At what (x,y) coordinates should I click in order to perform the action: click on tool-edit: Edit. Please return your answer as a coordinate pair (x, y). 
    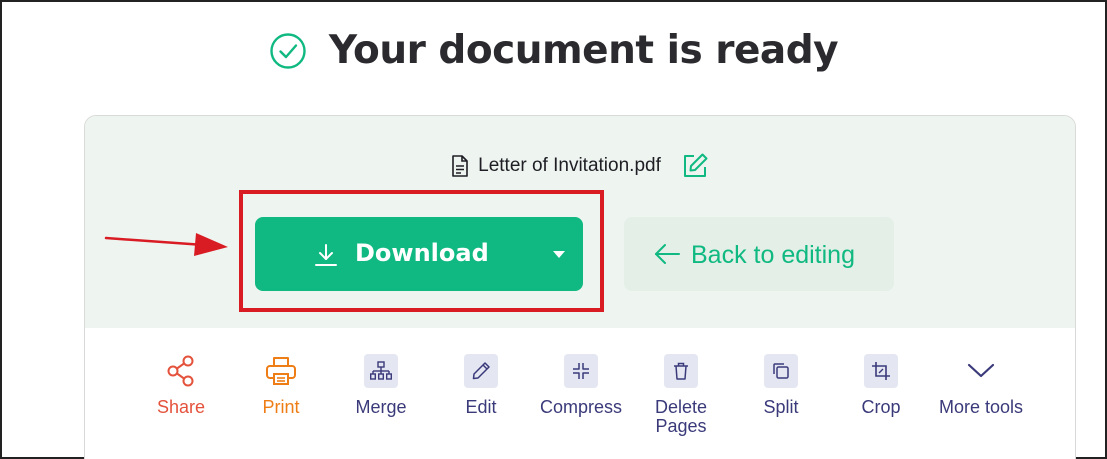
    Looking at the image, I should click on (481, 385).